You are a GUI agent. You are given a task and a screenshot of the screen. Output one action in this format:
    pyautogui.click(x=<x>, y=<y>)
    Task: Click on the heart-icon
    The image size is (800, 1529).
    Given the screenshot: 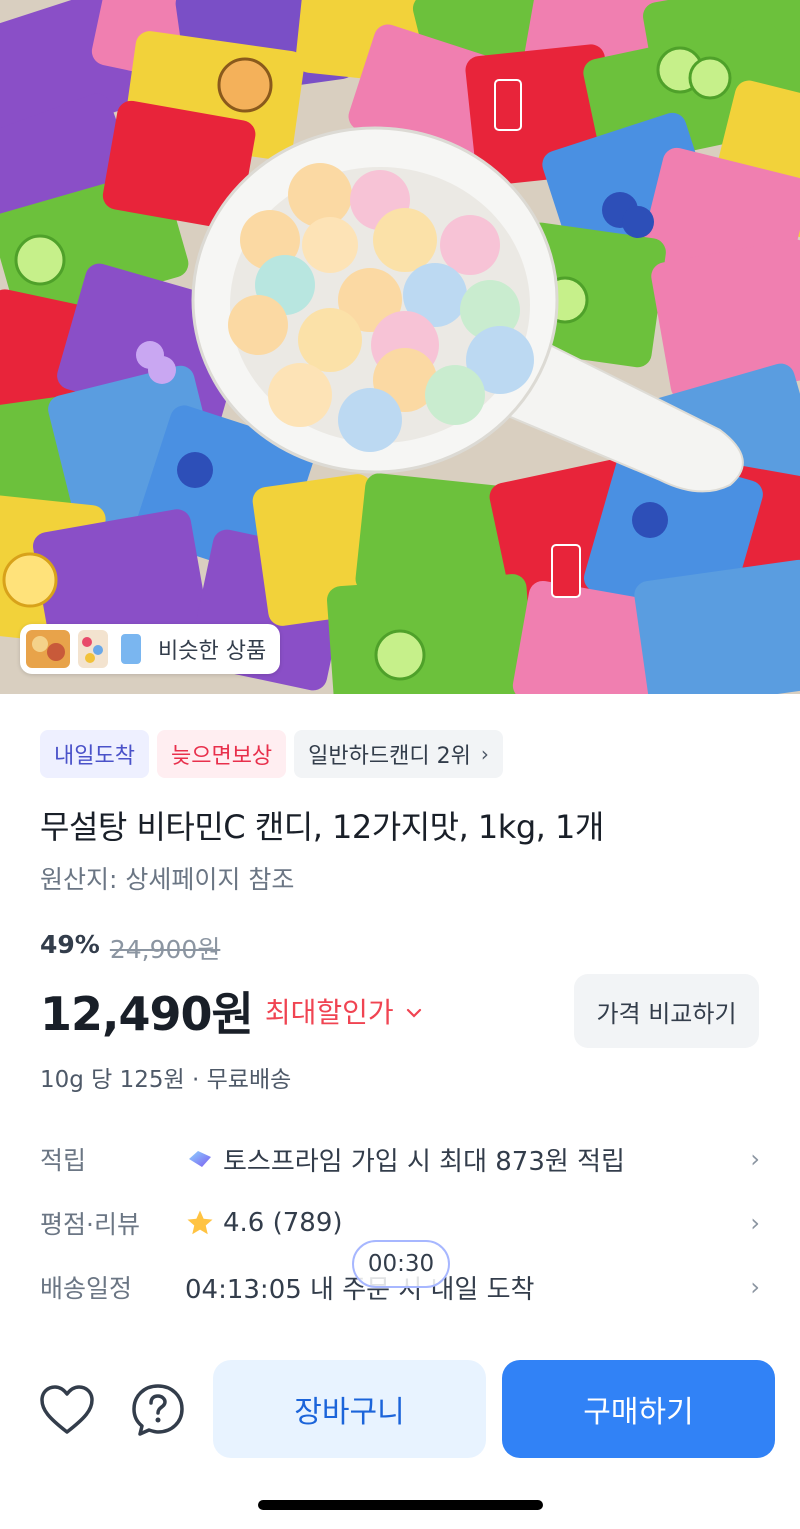 What is the action you would take?
    pyautogui.click(x=67, y=1409)
    